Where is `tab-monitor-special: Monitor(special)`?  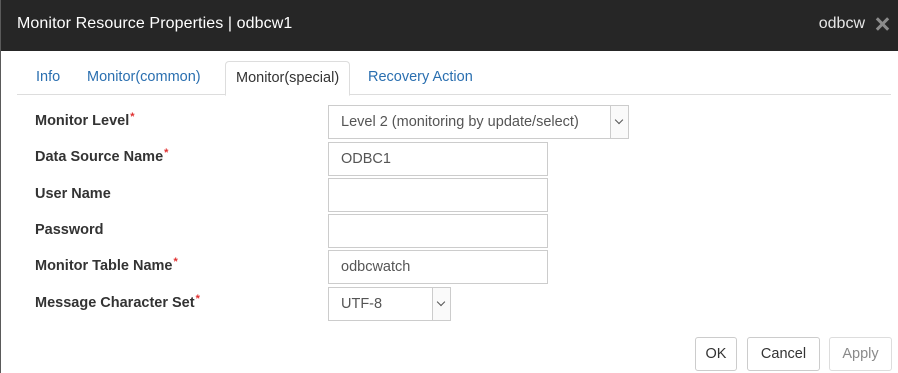
tab-monitor-special: Monitor(special) is located at coordinates (288, 78).